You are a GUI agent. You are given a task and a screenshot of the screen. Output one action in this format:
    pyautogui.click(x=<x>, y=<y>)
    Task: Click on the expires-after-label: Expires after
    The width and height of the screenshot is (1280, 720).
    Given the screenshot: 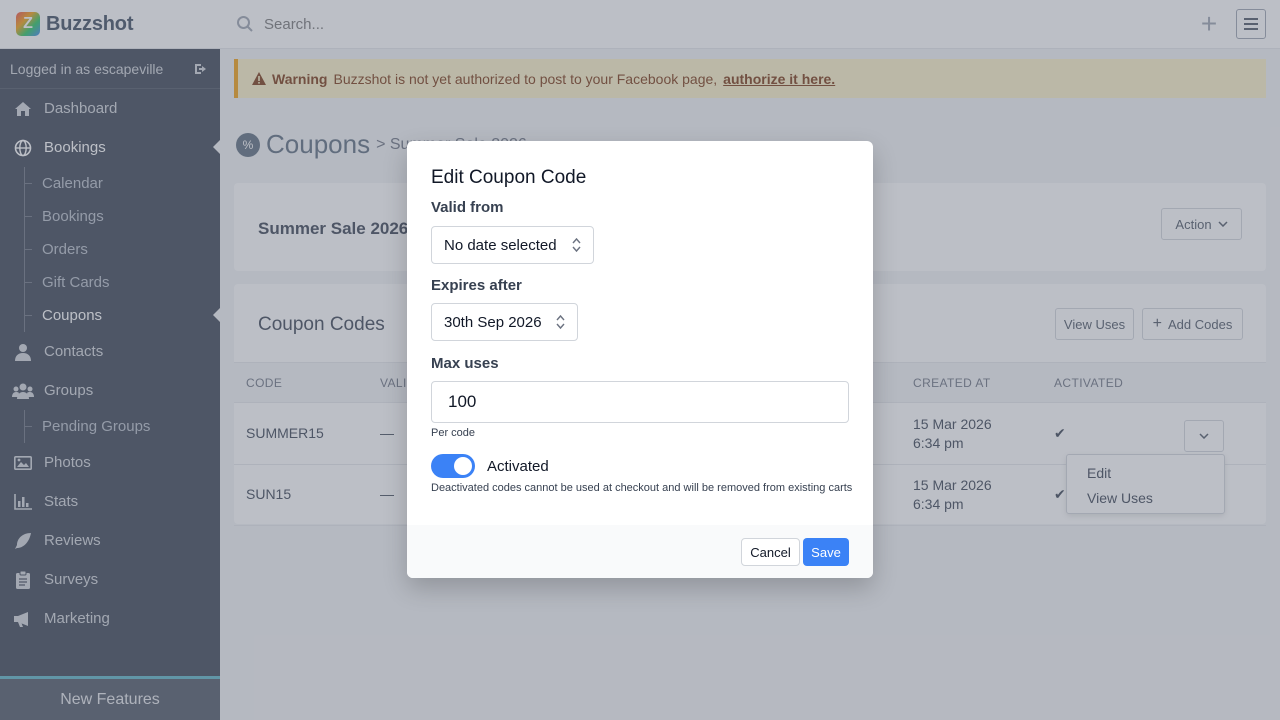 What is the action you would take?
    pyautogui.click(x=476, y=285)
    